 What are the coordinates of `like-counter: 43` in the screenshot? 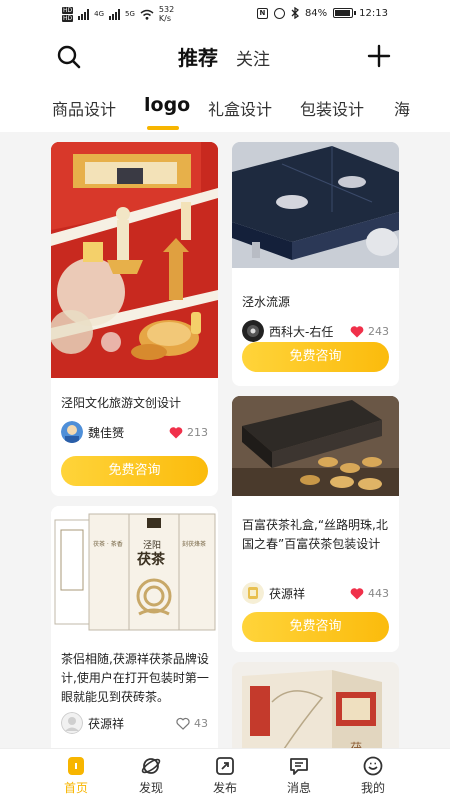 It's located at (192, 723).